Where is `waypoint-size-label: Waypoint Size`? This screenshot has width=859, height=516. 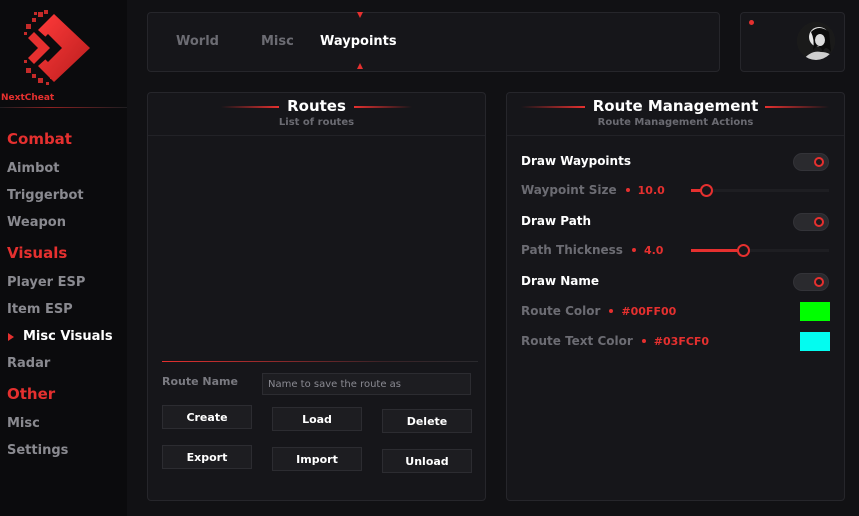
waypoint-size-label: Waypoint Size is located at coordinates (569, 190).